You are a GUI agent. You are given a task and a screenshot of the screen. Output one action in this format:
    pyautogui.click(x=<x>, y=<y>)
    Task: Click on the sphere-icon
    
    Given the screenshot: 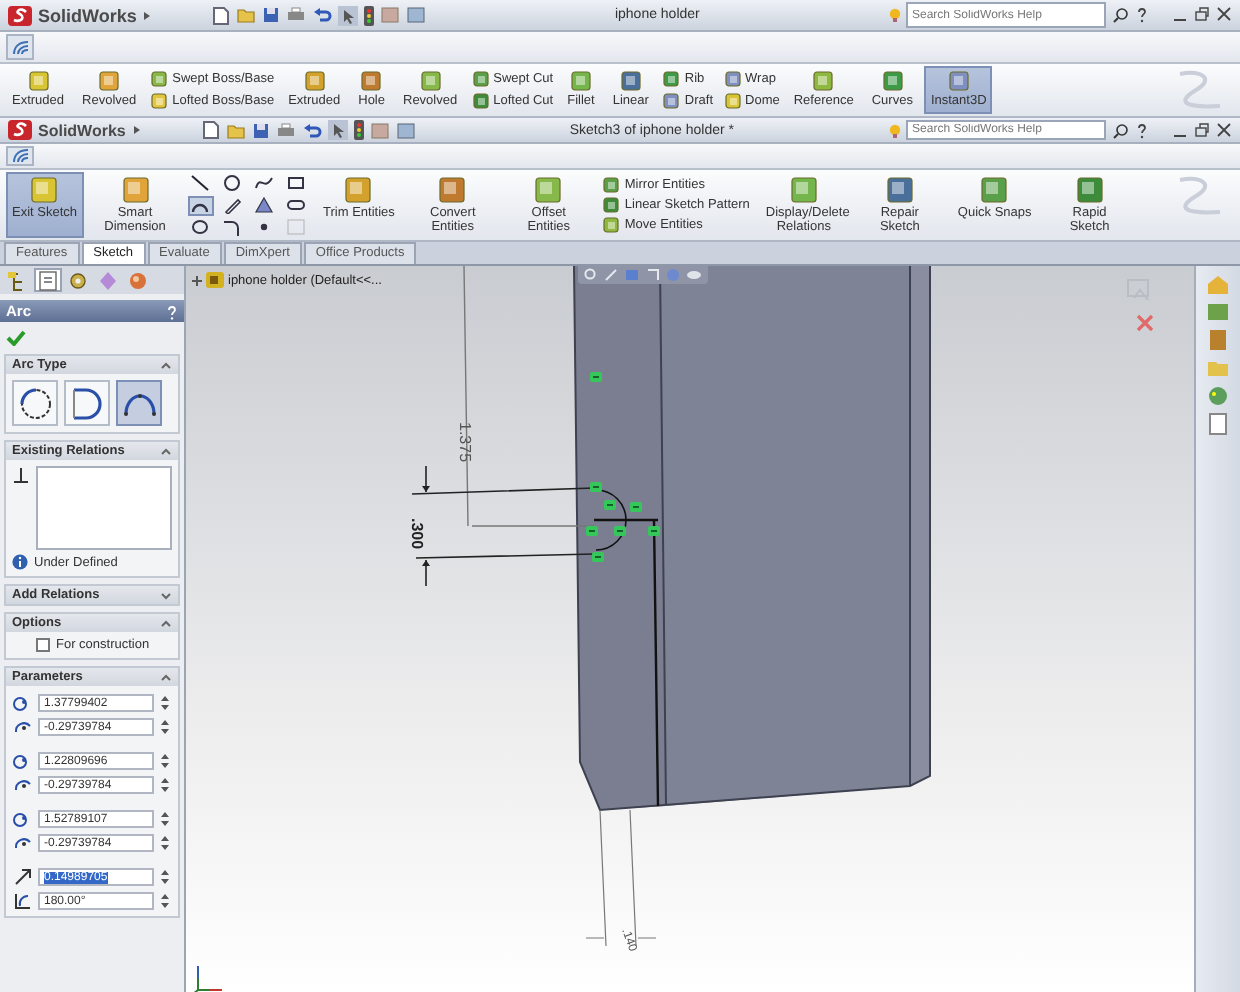 What is the action you would take?
    pyautogui.click(x=138, y=280)
    